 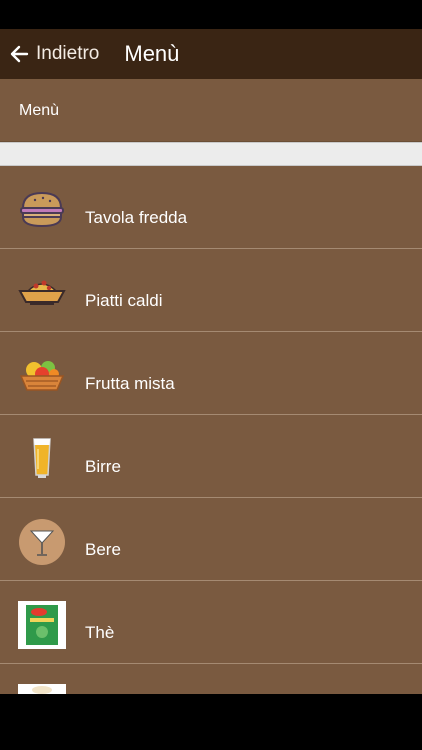 What do you see at coordinates (211, 722) in the screenshot?
I see `navigation-bar` at bounding box center [211, 722].